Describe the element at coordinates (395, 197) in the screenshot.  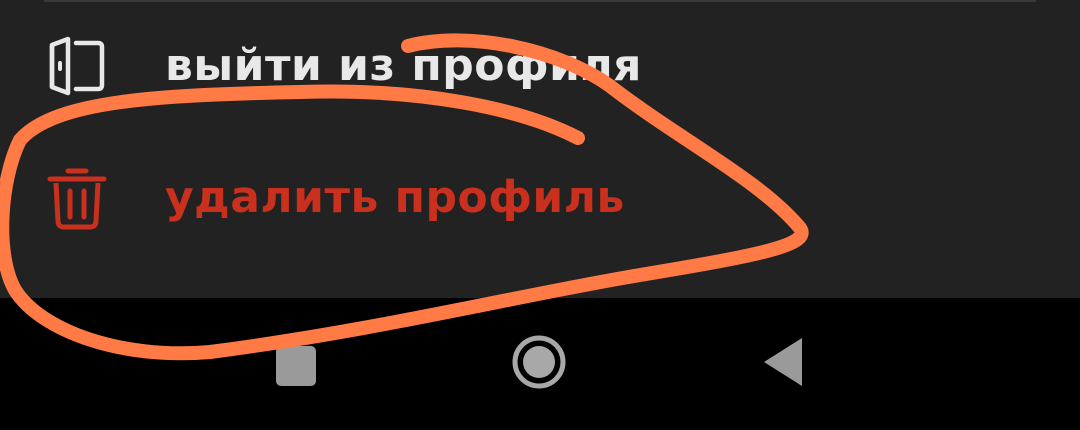
I see `delete-profile-label: удалить профиль` at that location.